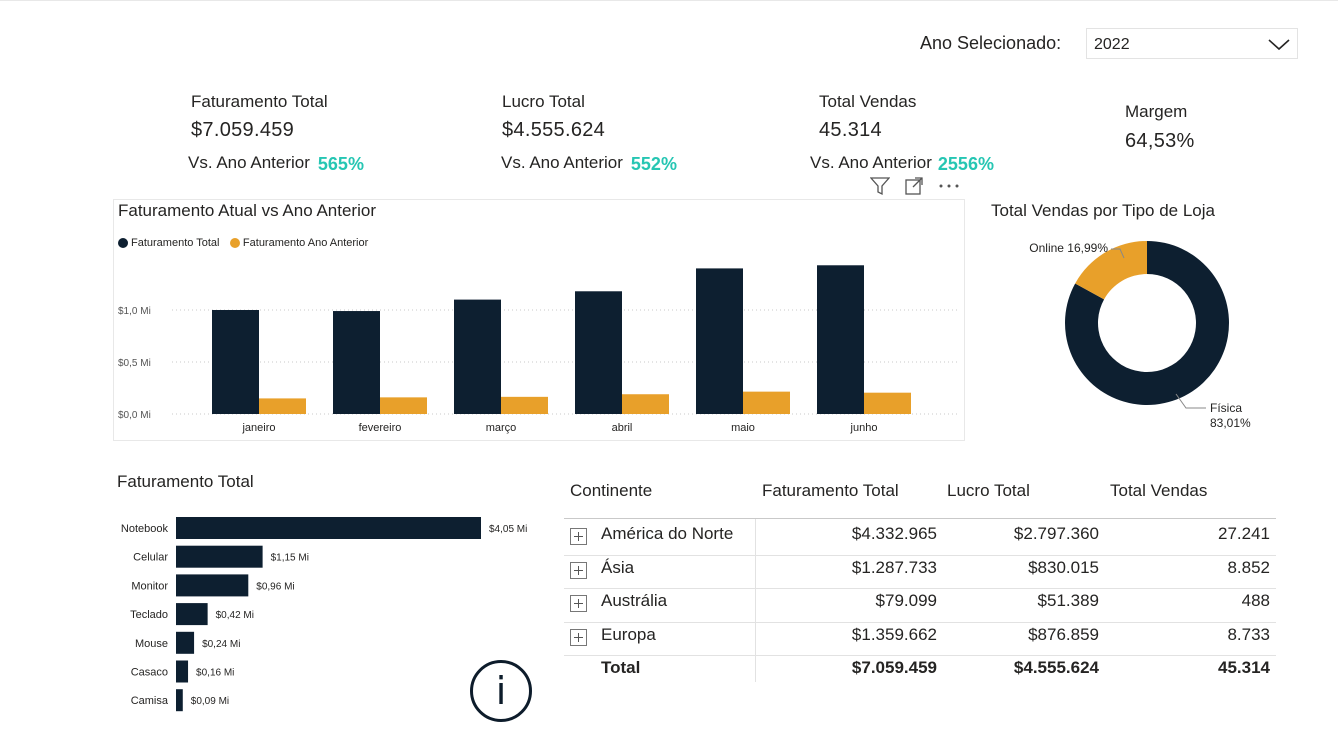 This screenshot has width=1338, height=745. What do you see at coordinates (340, 164) in the screenshot?
I see `kpi-faturamento-pct: 565%` at bounding box center [340, 164].